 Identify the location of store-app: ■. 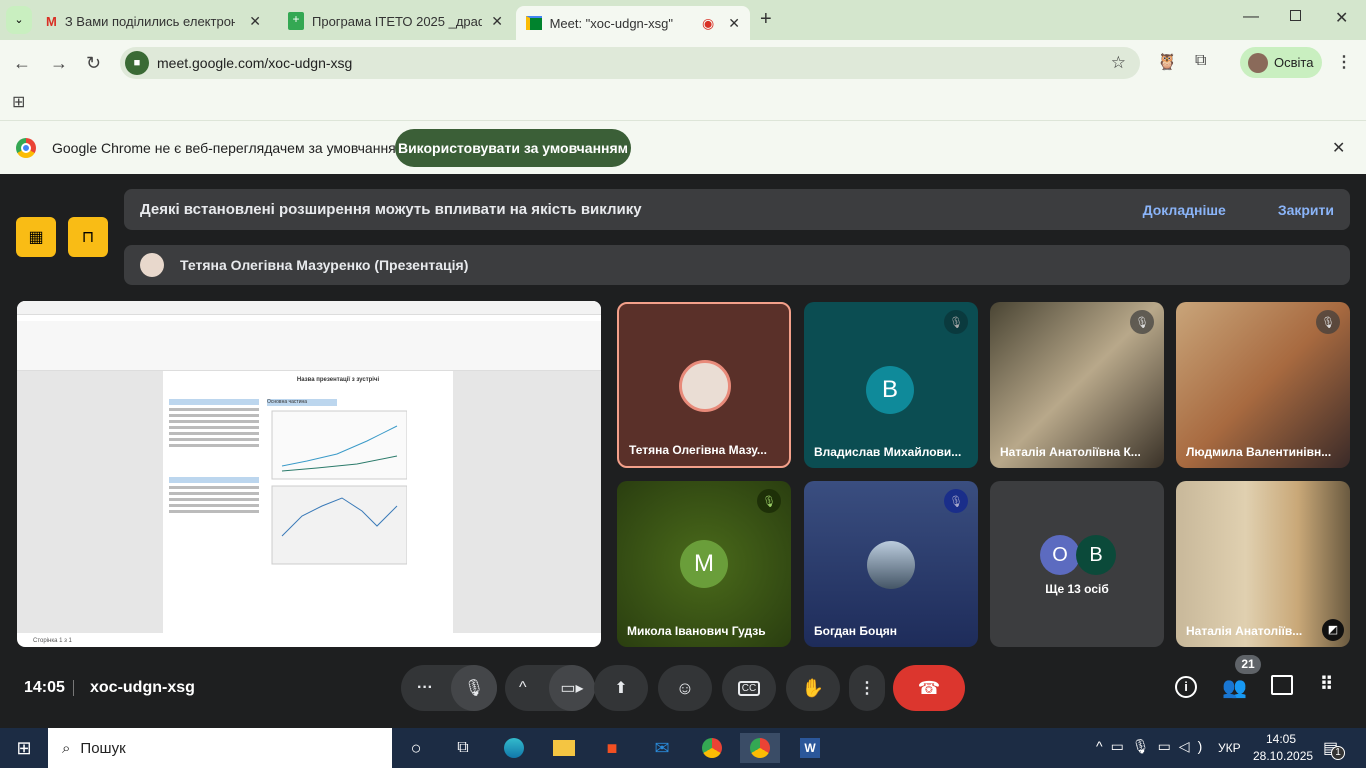
(612, 748).